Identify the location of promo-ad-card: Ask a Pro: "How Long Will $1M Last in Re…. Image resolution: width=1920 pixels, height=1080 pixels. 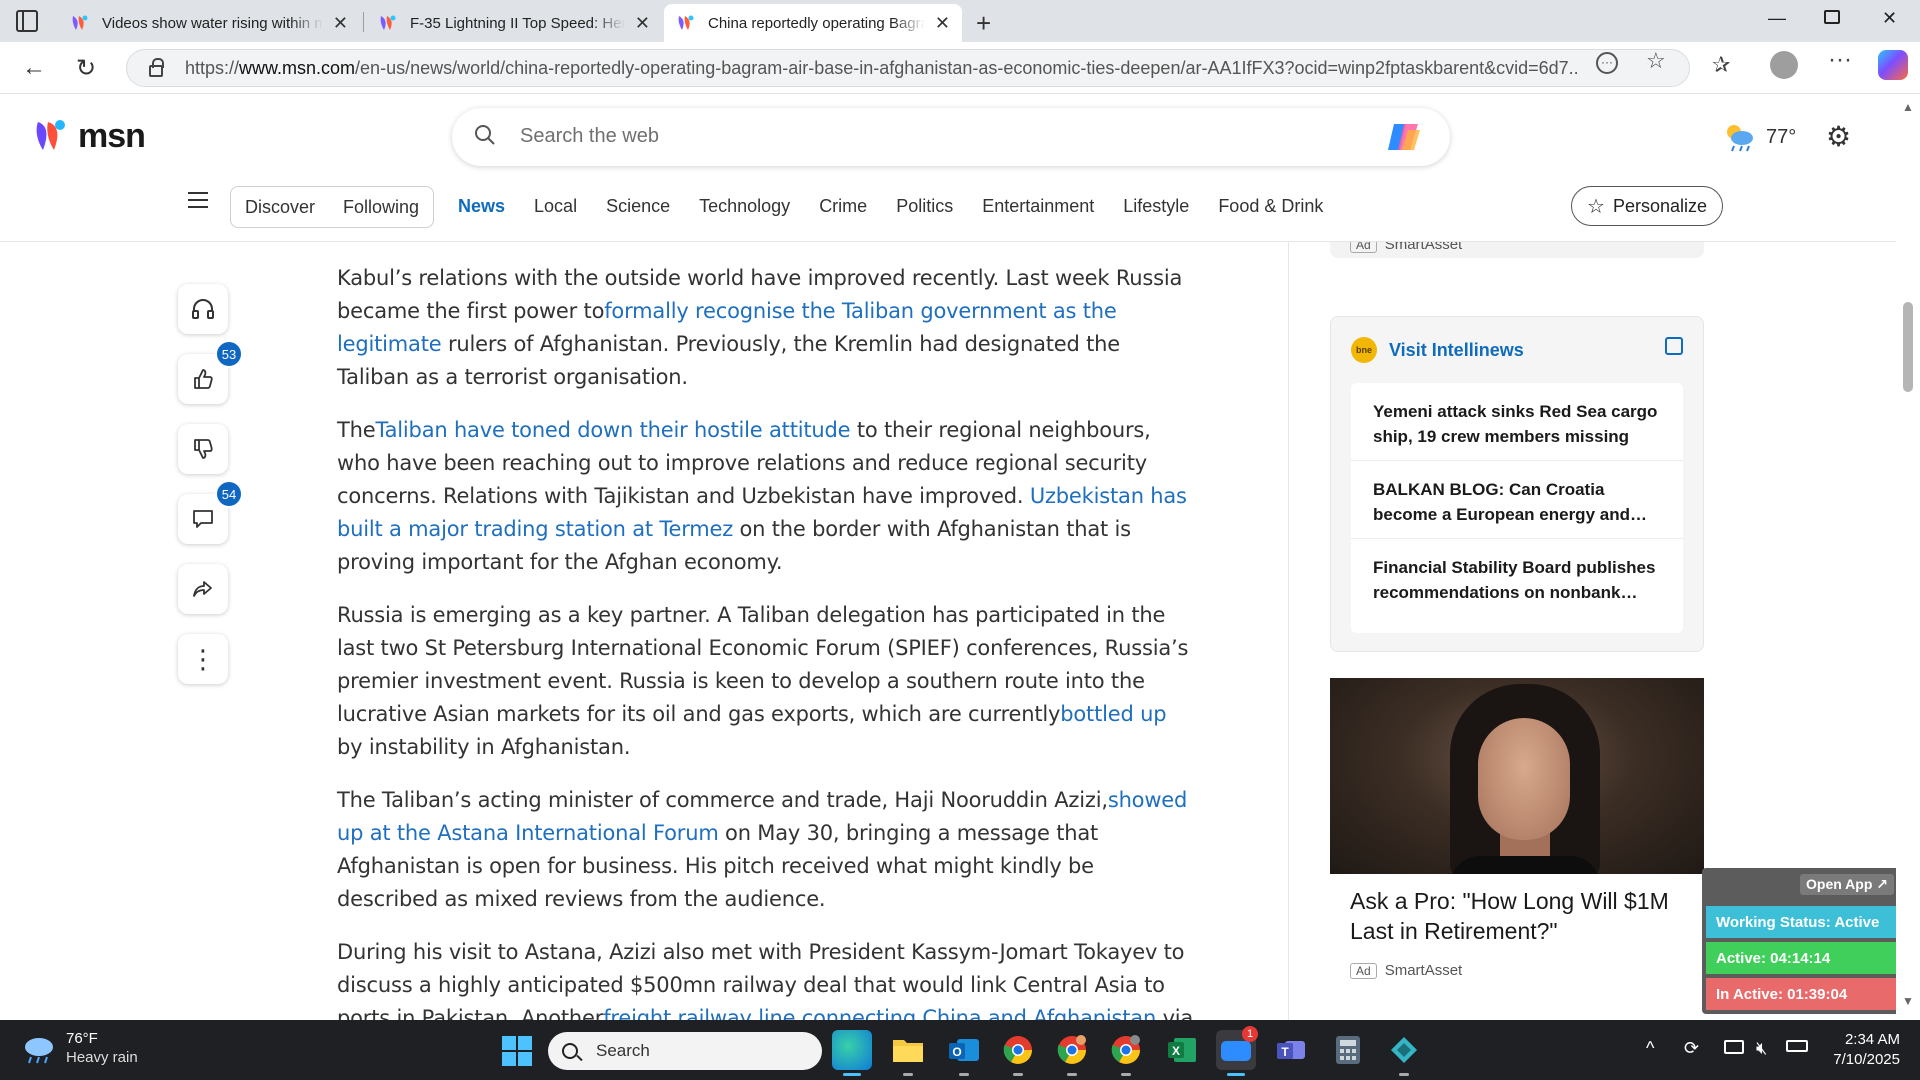
(1517, 838).